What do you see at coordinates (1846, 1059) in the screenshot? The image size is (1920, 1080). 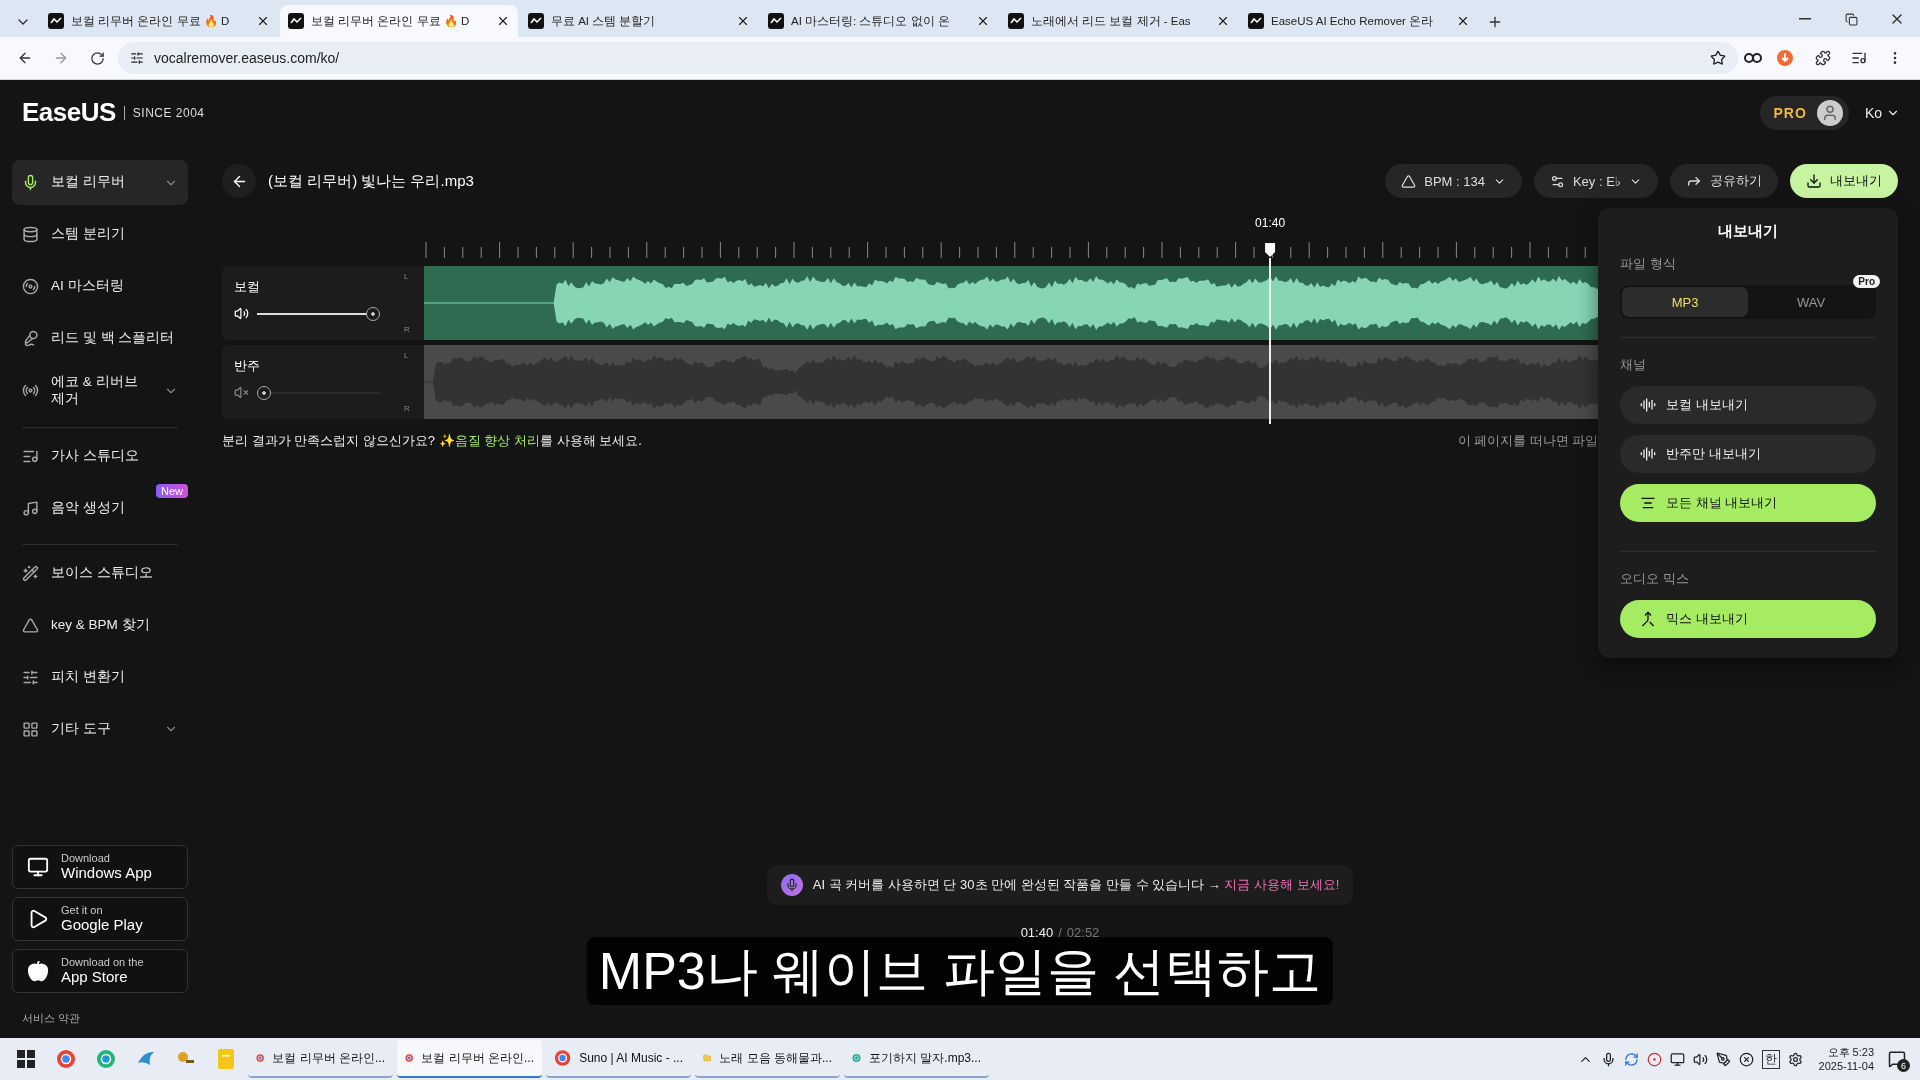 I see `clock: 오후 5:23 2025-11-04` at bounding box center [1846, 1059].